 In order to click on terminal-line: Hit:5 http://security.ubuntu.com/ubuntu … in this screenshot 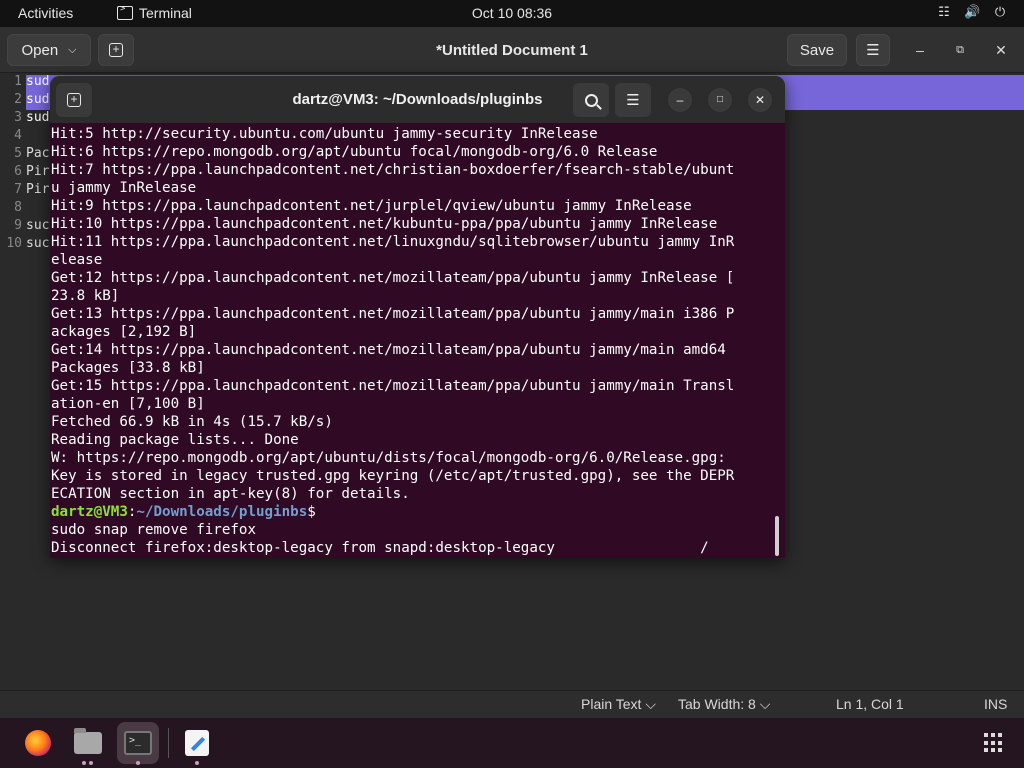, I will do `click(324, 134)`.